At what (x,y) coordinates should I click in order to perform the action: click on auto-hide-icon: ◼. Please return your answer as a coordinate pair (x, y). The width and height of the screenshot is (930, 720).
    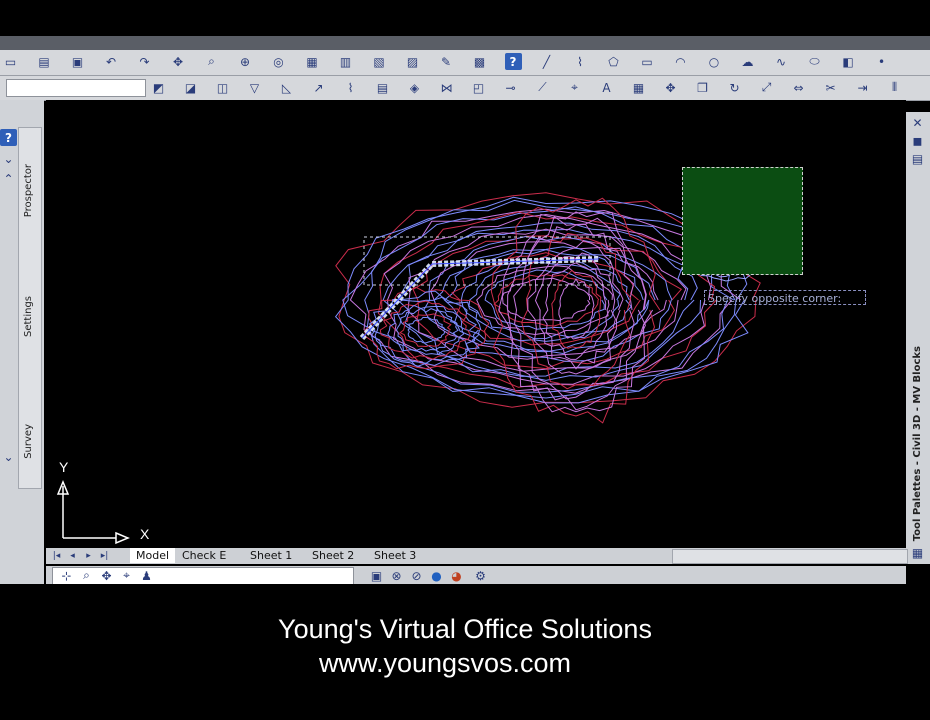
    Looking at the image, I should click on (917, 140).